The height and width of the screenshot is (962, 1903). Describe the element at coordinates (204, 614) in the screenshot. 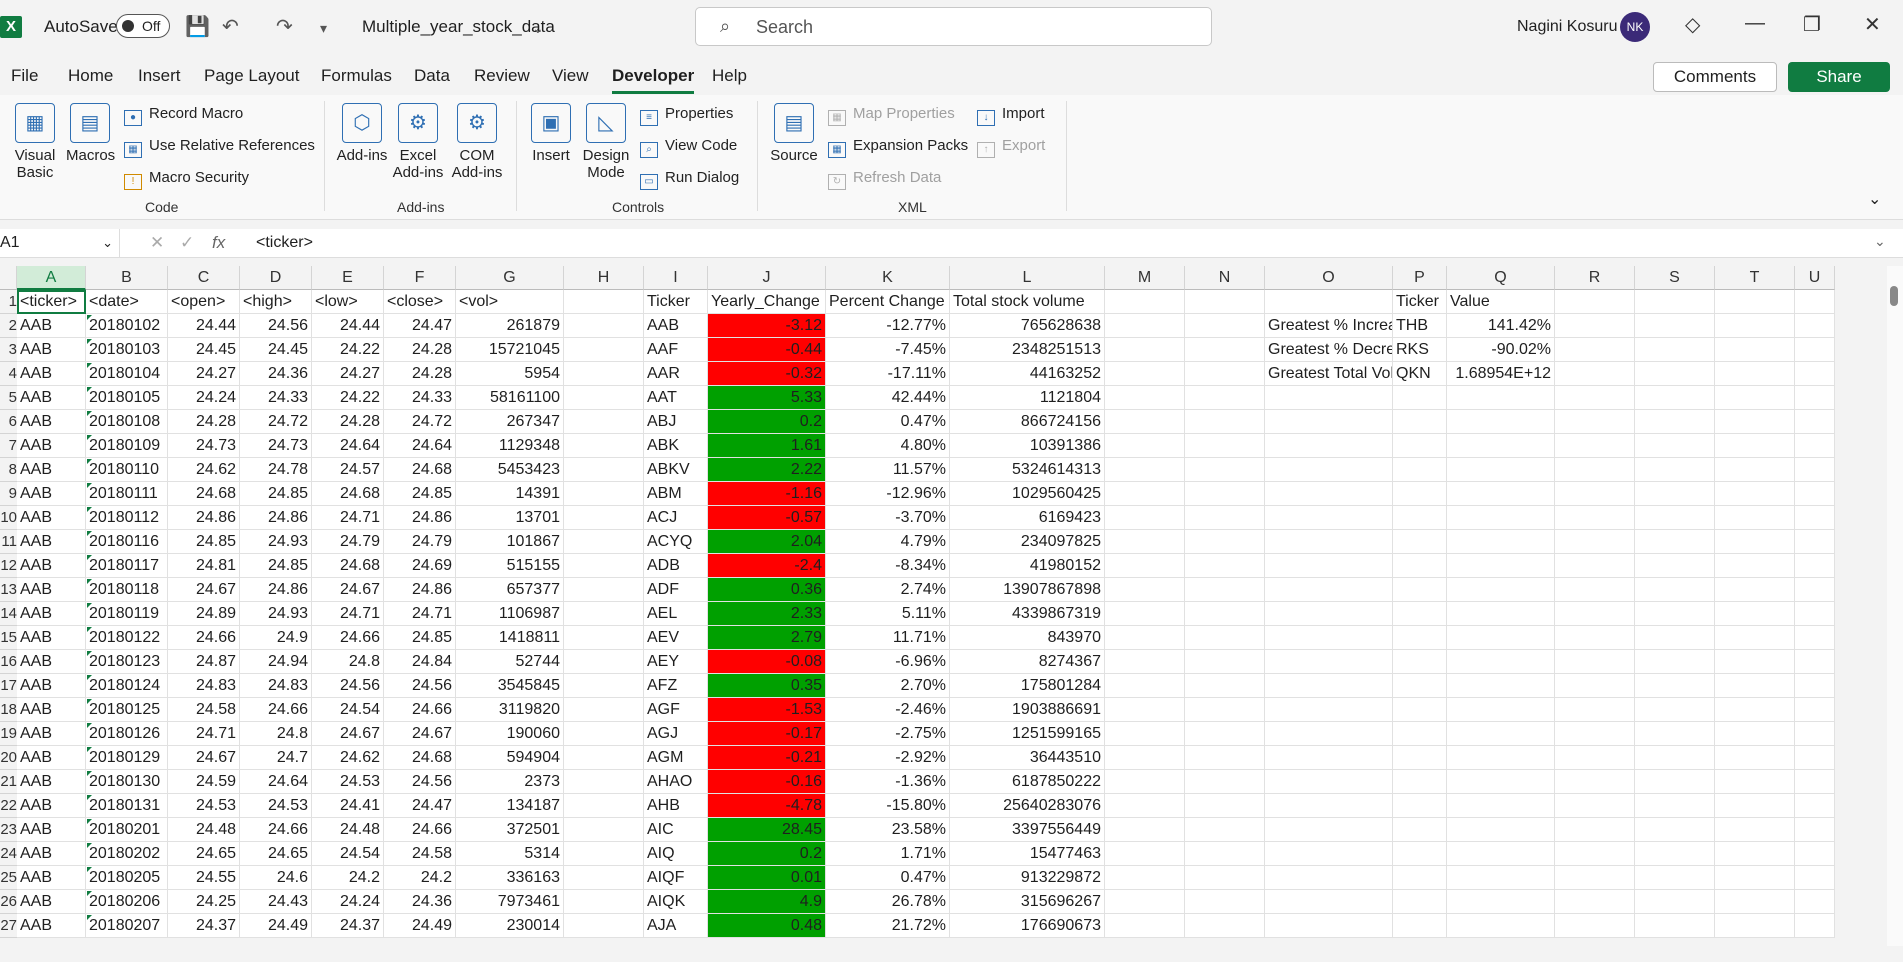

I see `grid-cell: 24.89` at that location.